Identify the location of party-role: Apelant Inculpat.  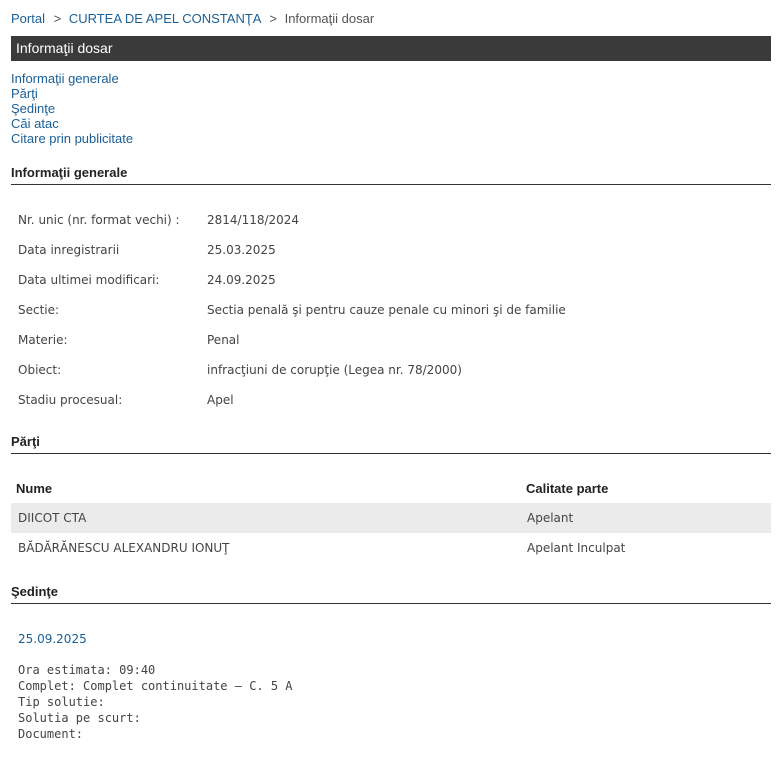
(576, 548).